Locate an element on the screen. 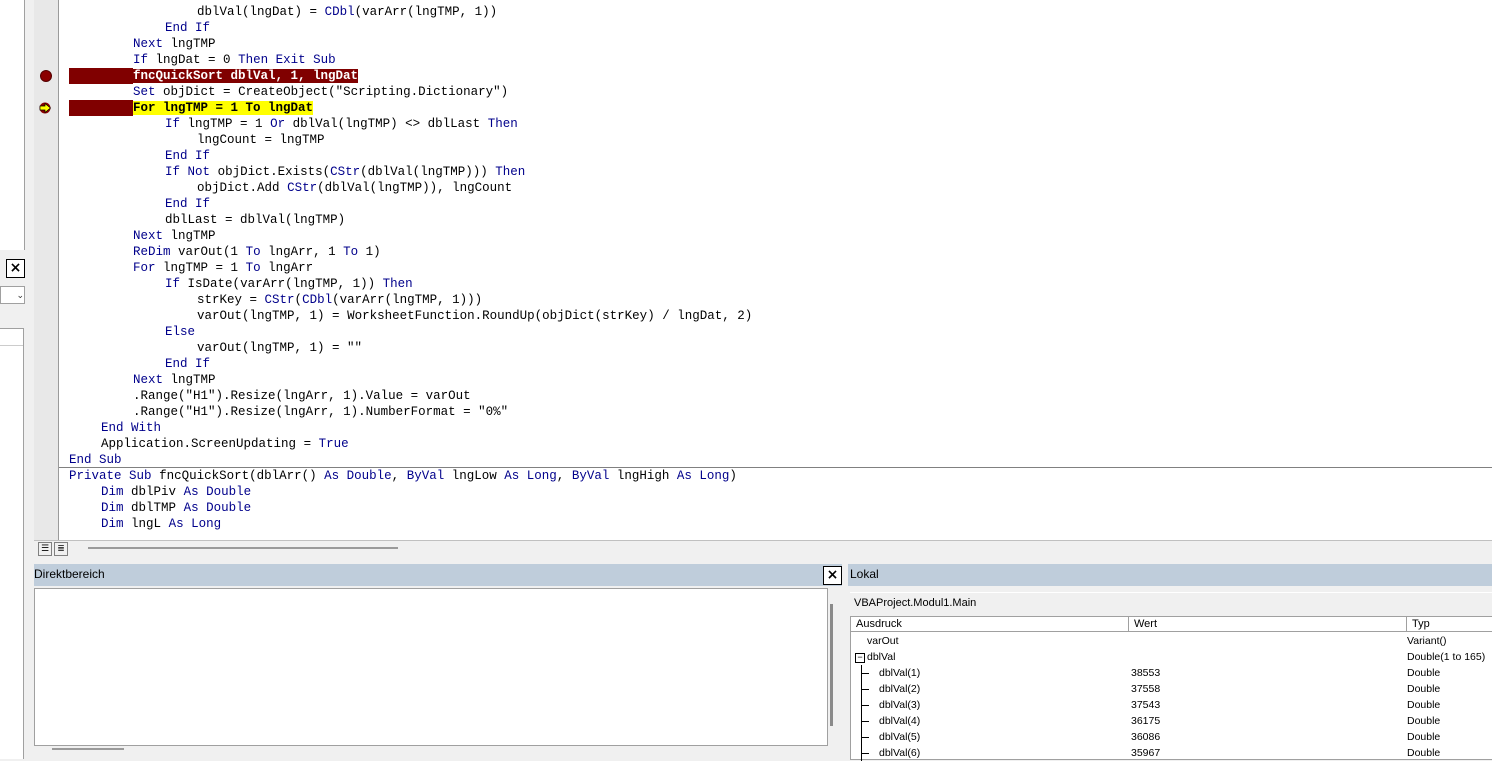 The height and width of the screenshot is (761, 1492). locals-value: 37543 is located at coordinates (1146, 705).